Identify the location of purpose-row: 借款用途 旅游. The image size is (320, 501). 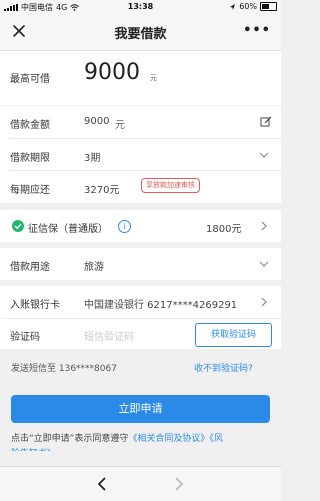
(140, 264).